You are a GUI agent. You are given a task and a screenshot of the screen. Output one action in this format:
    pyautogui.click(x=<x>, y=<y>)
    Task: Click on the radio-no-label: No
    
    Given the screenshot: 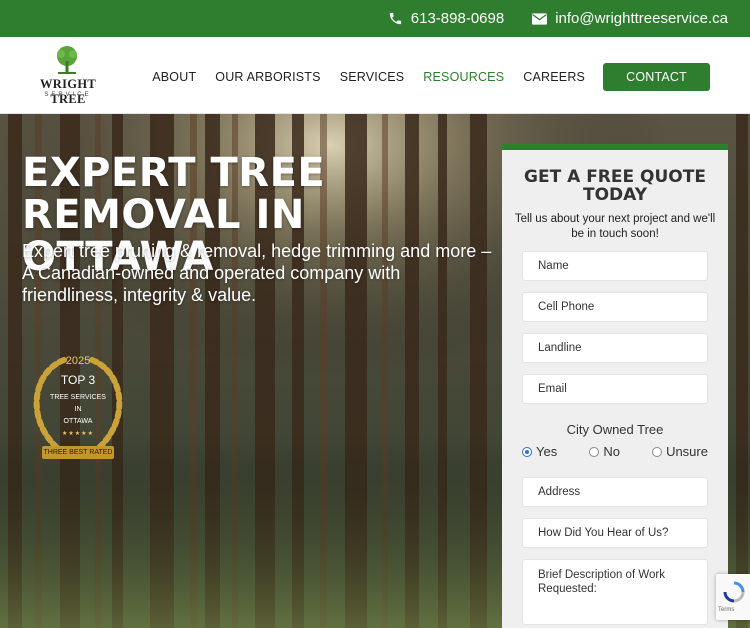 What is the action you would take?
    pyautogui.click(x=611, y=451)
    